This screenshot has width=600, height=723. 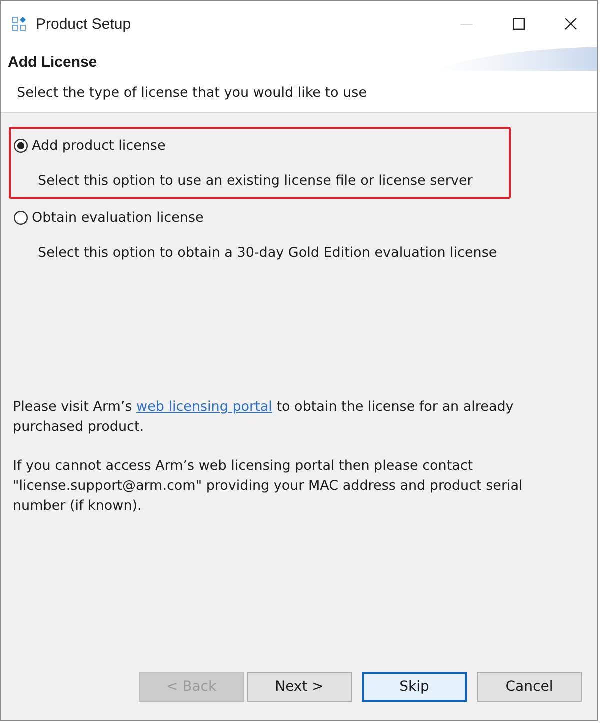 What do you see at coordinates (19, 24) in the screenshot?
I see `app-icon` at bounding box center [19, 24].